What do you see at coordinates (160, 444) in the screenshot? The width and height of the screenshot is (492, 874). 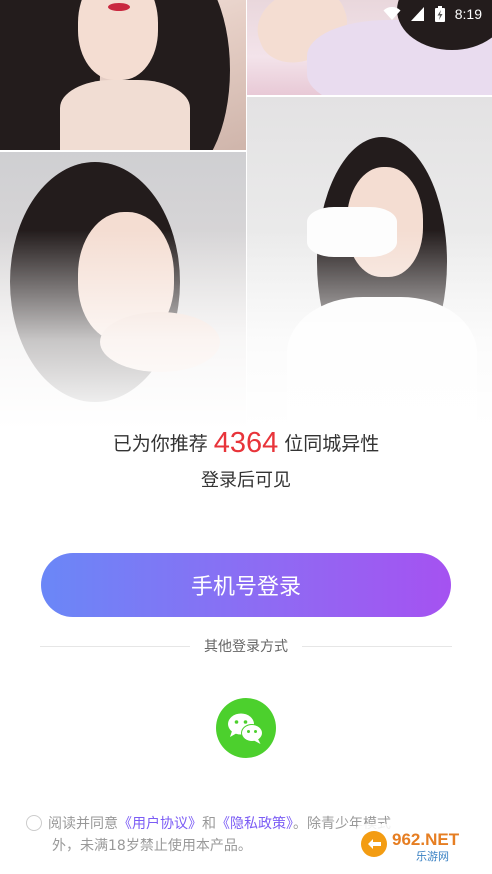 I see `recommendation-prefix: 已为你推荐` at bounding box center [160, 444].